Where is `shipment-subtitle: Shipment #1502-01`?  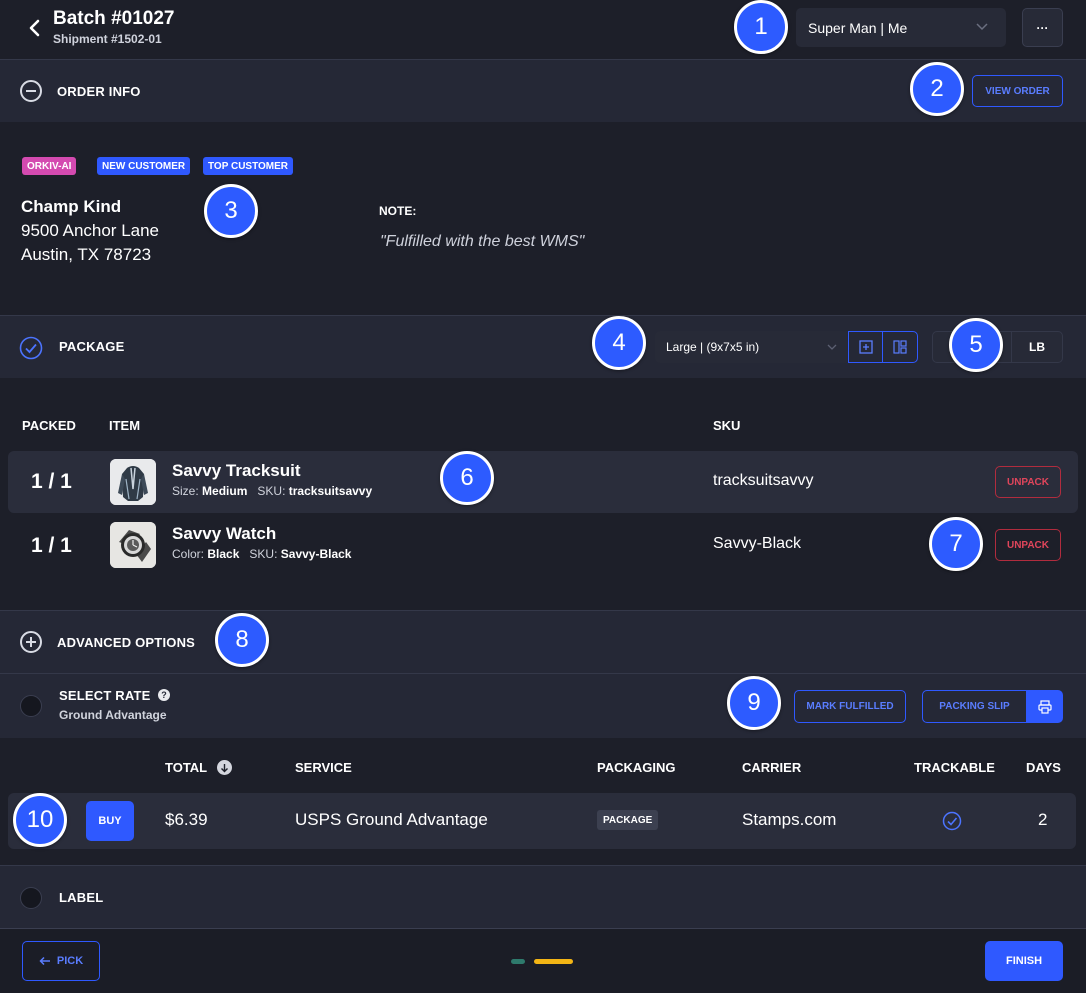 shipment-subtitle: Shipment #1502-01 is located at coordinates (107, 39).